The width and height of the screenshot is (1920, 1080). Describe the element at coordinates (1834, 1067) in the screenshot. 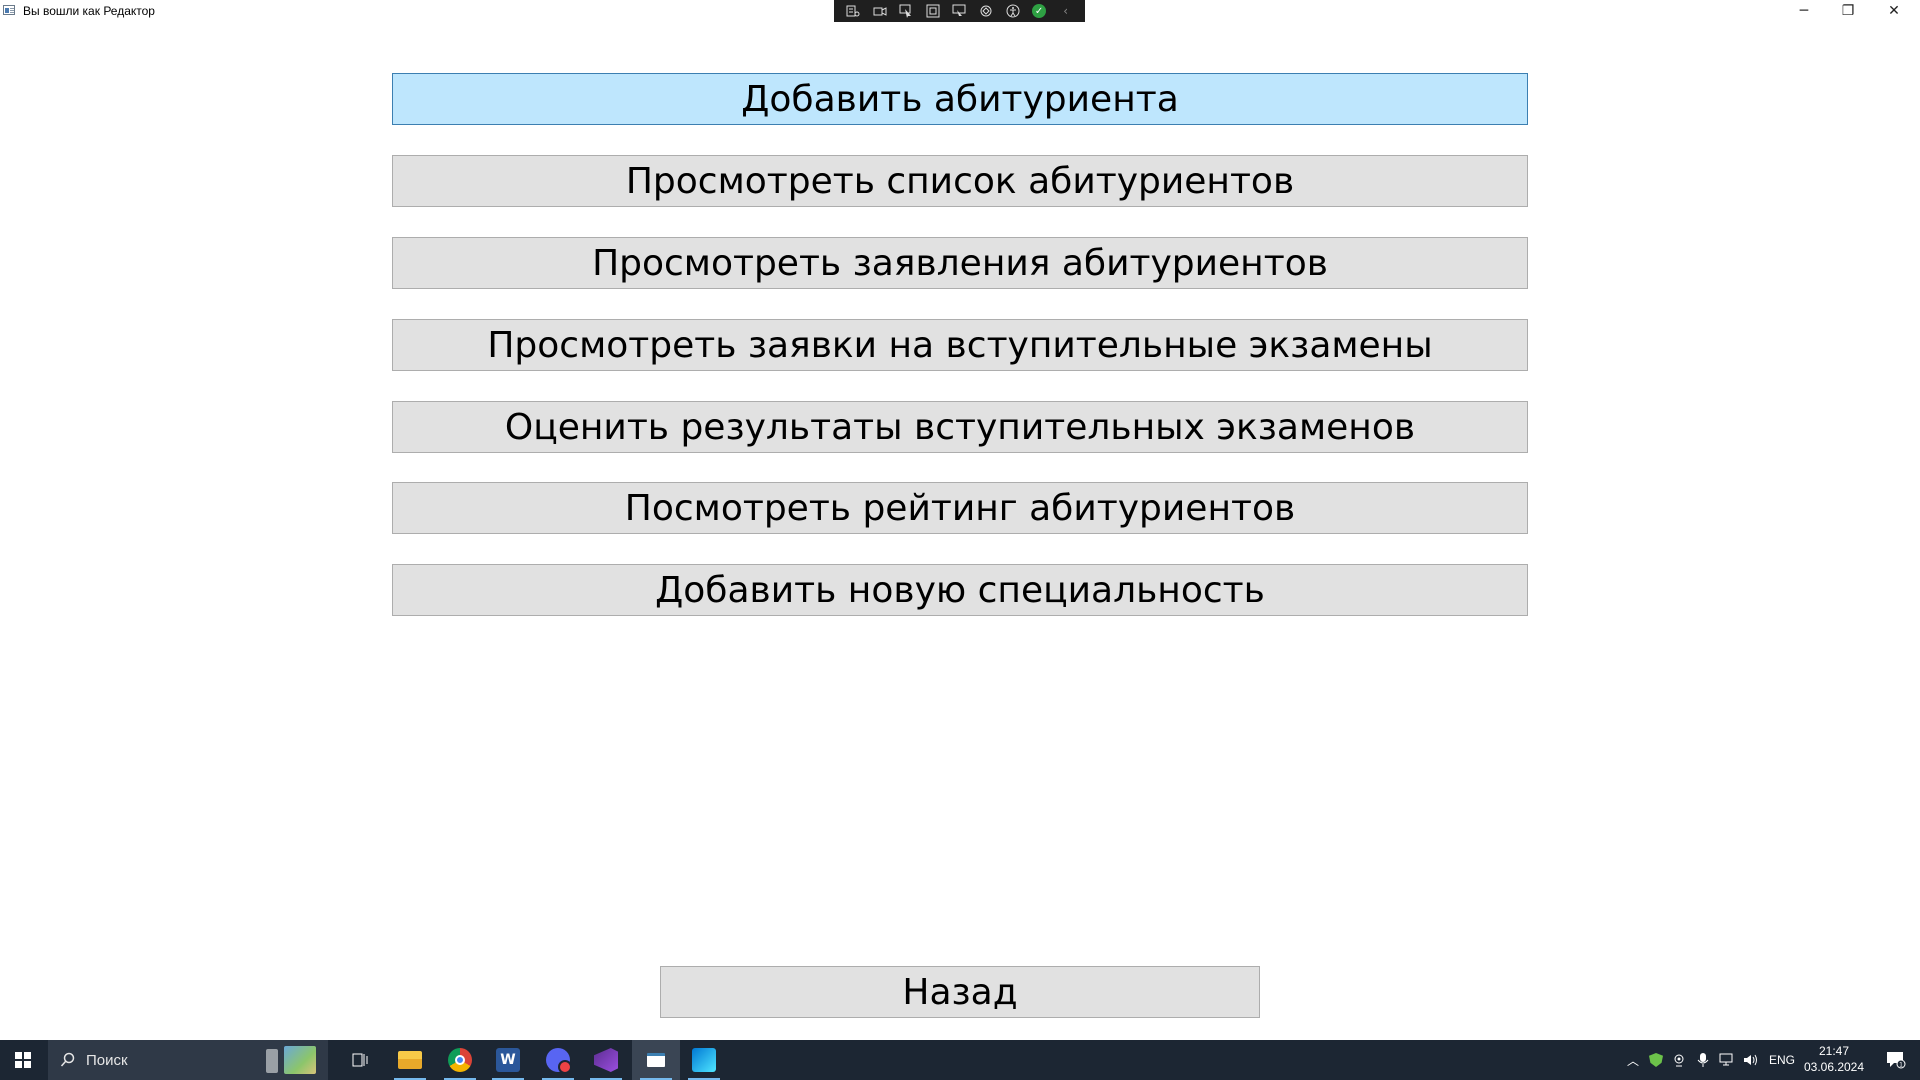

I see `clock-date: 03.06.2024` at that location.